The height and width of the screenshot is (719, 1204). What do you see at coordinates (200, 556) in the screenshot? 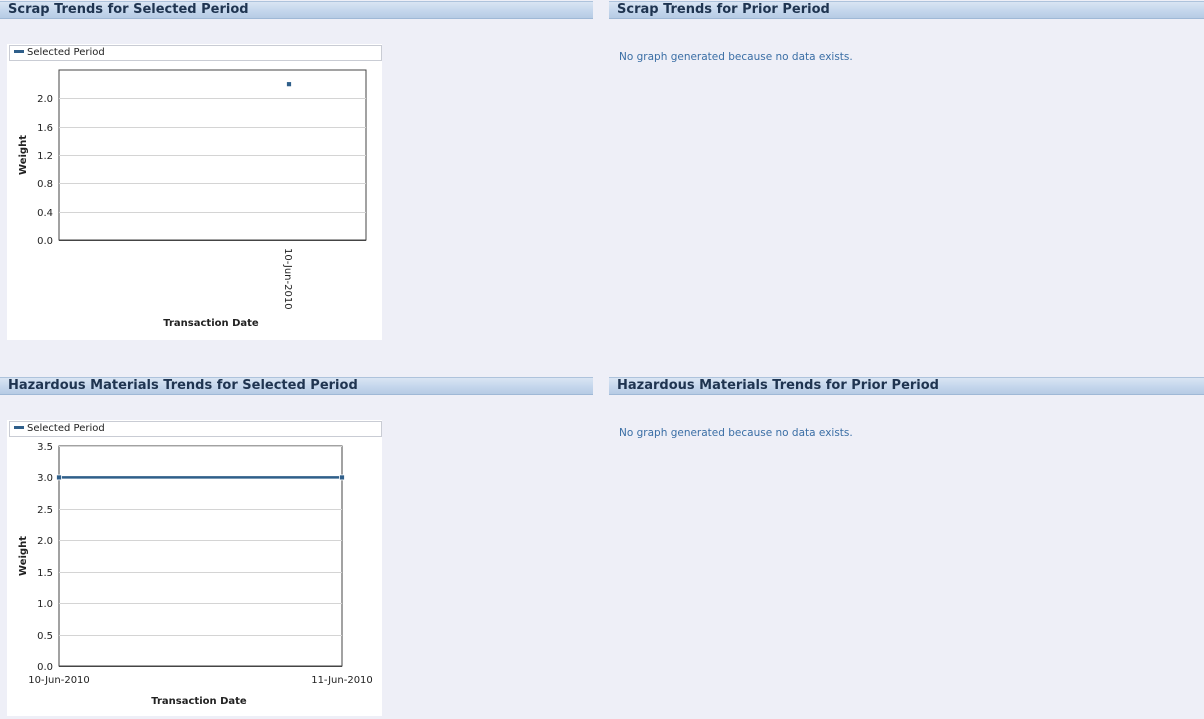
I see `plot-area` at bounding box center [200, 556].